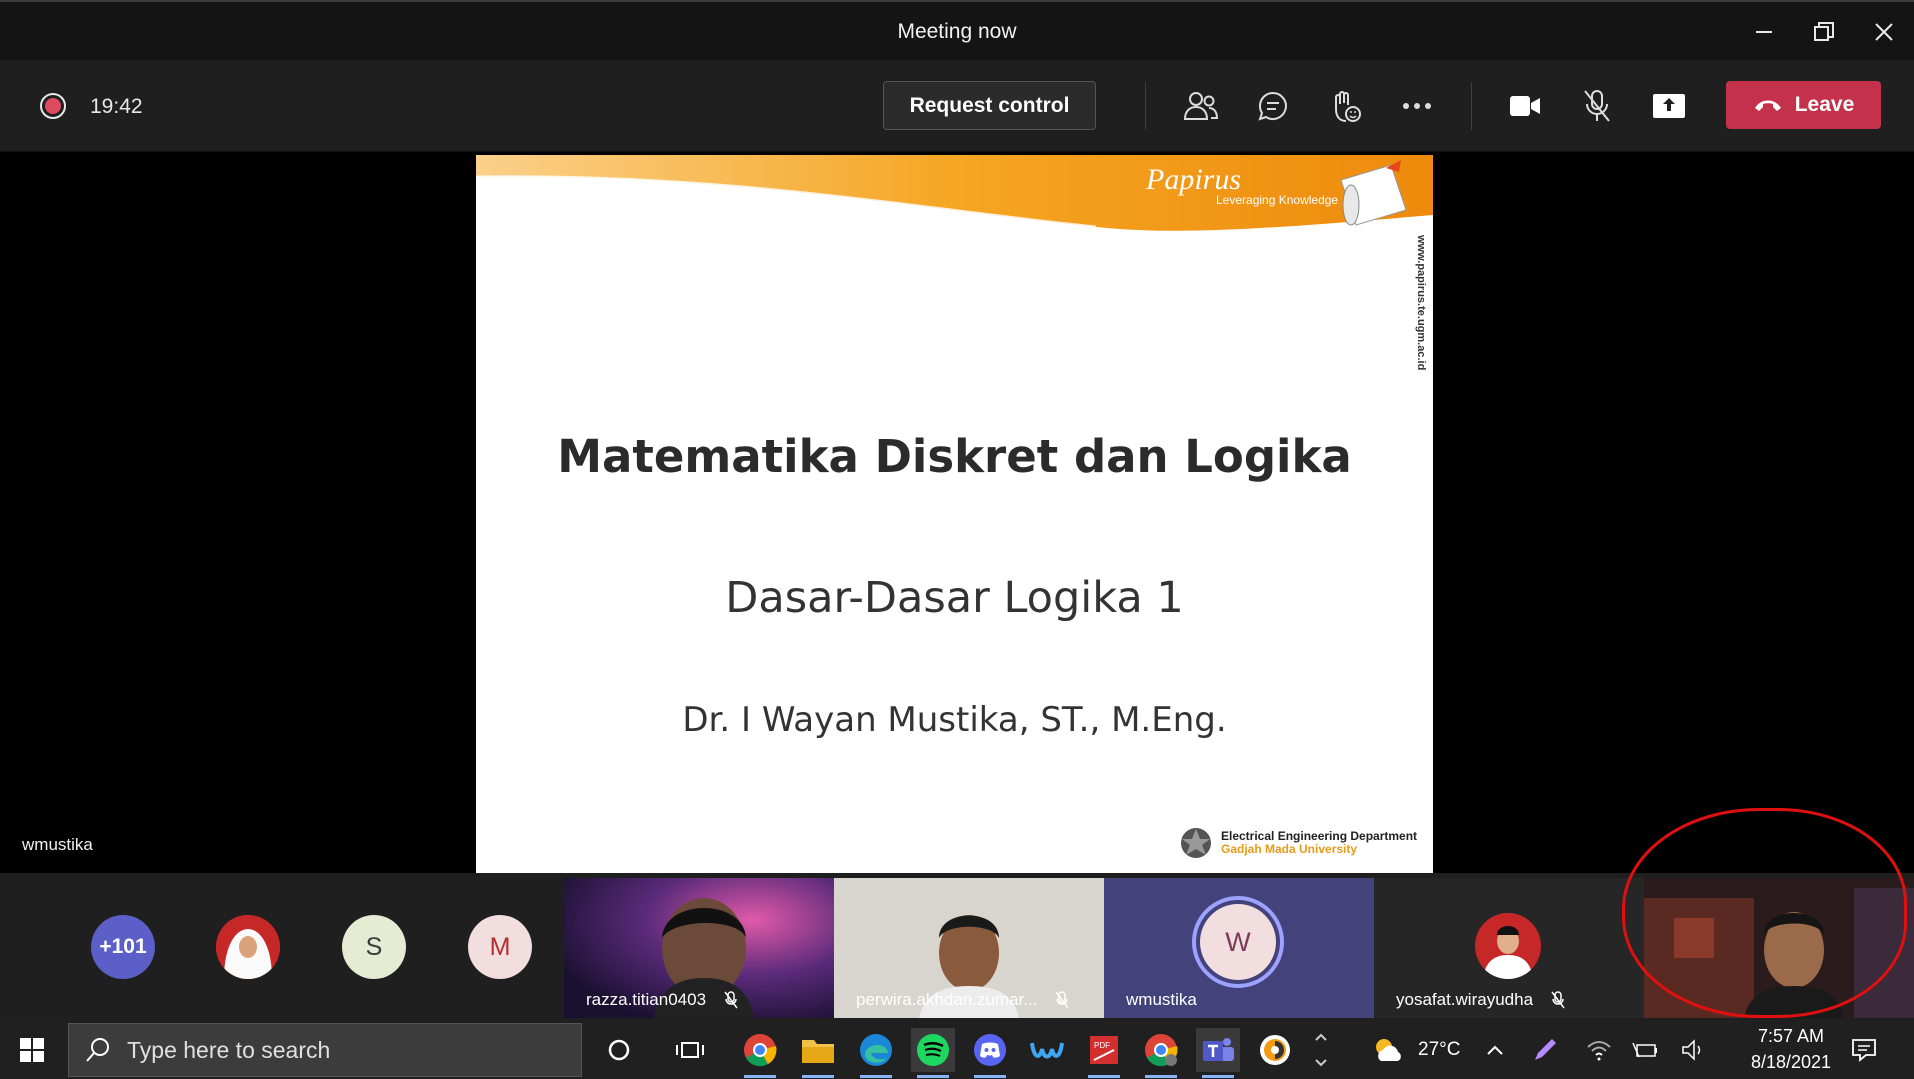  I want to click on weather-widget-icon, so click(1388, 1050).